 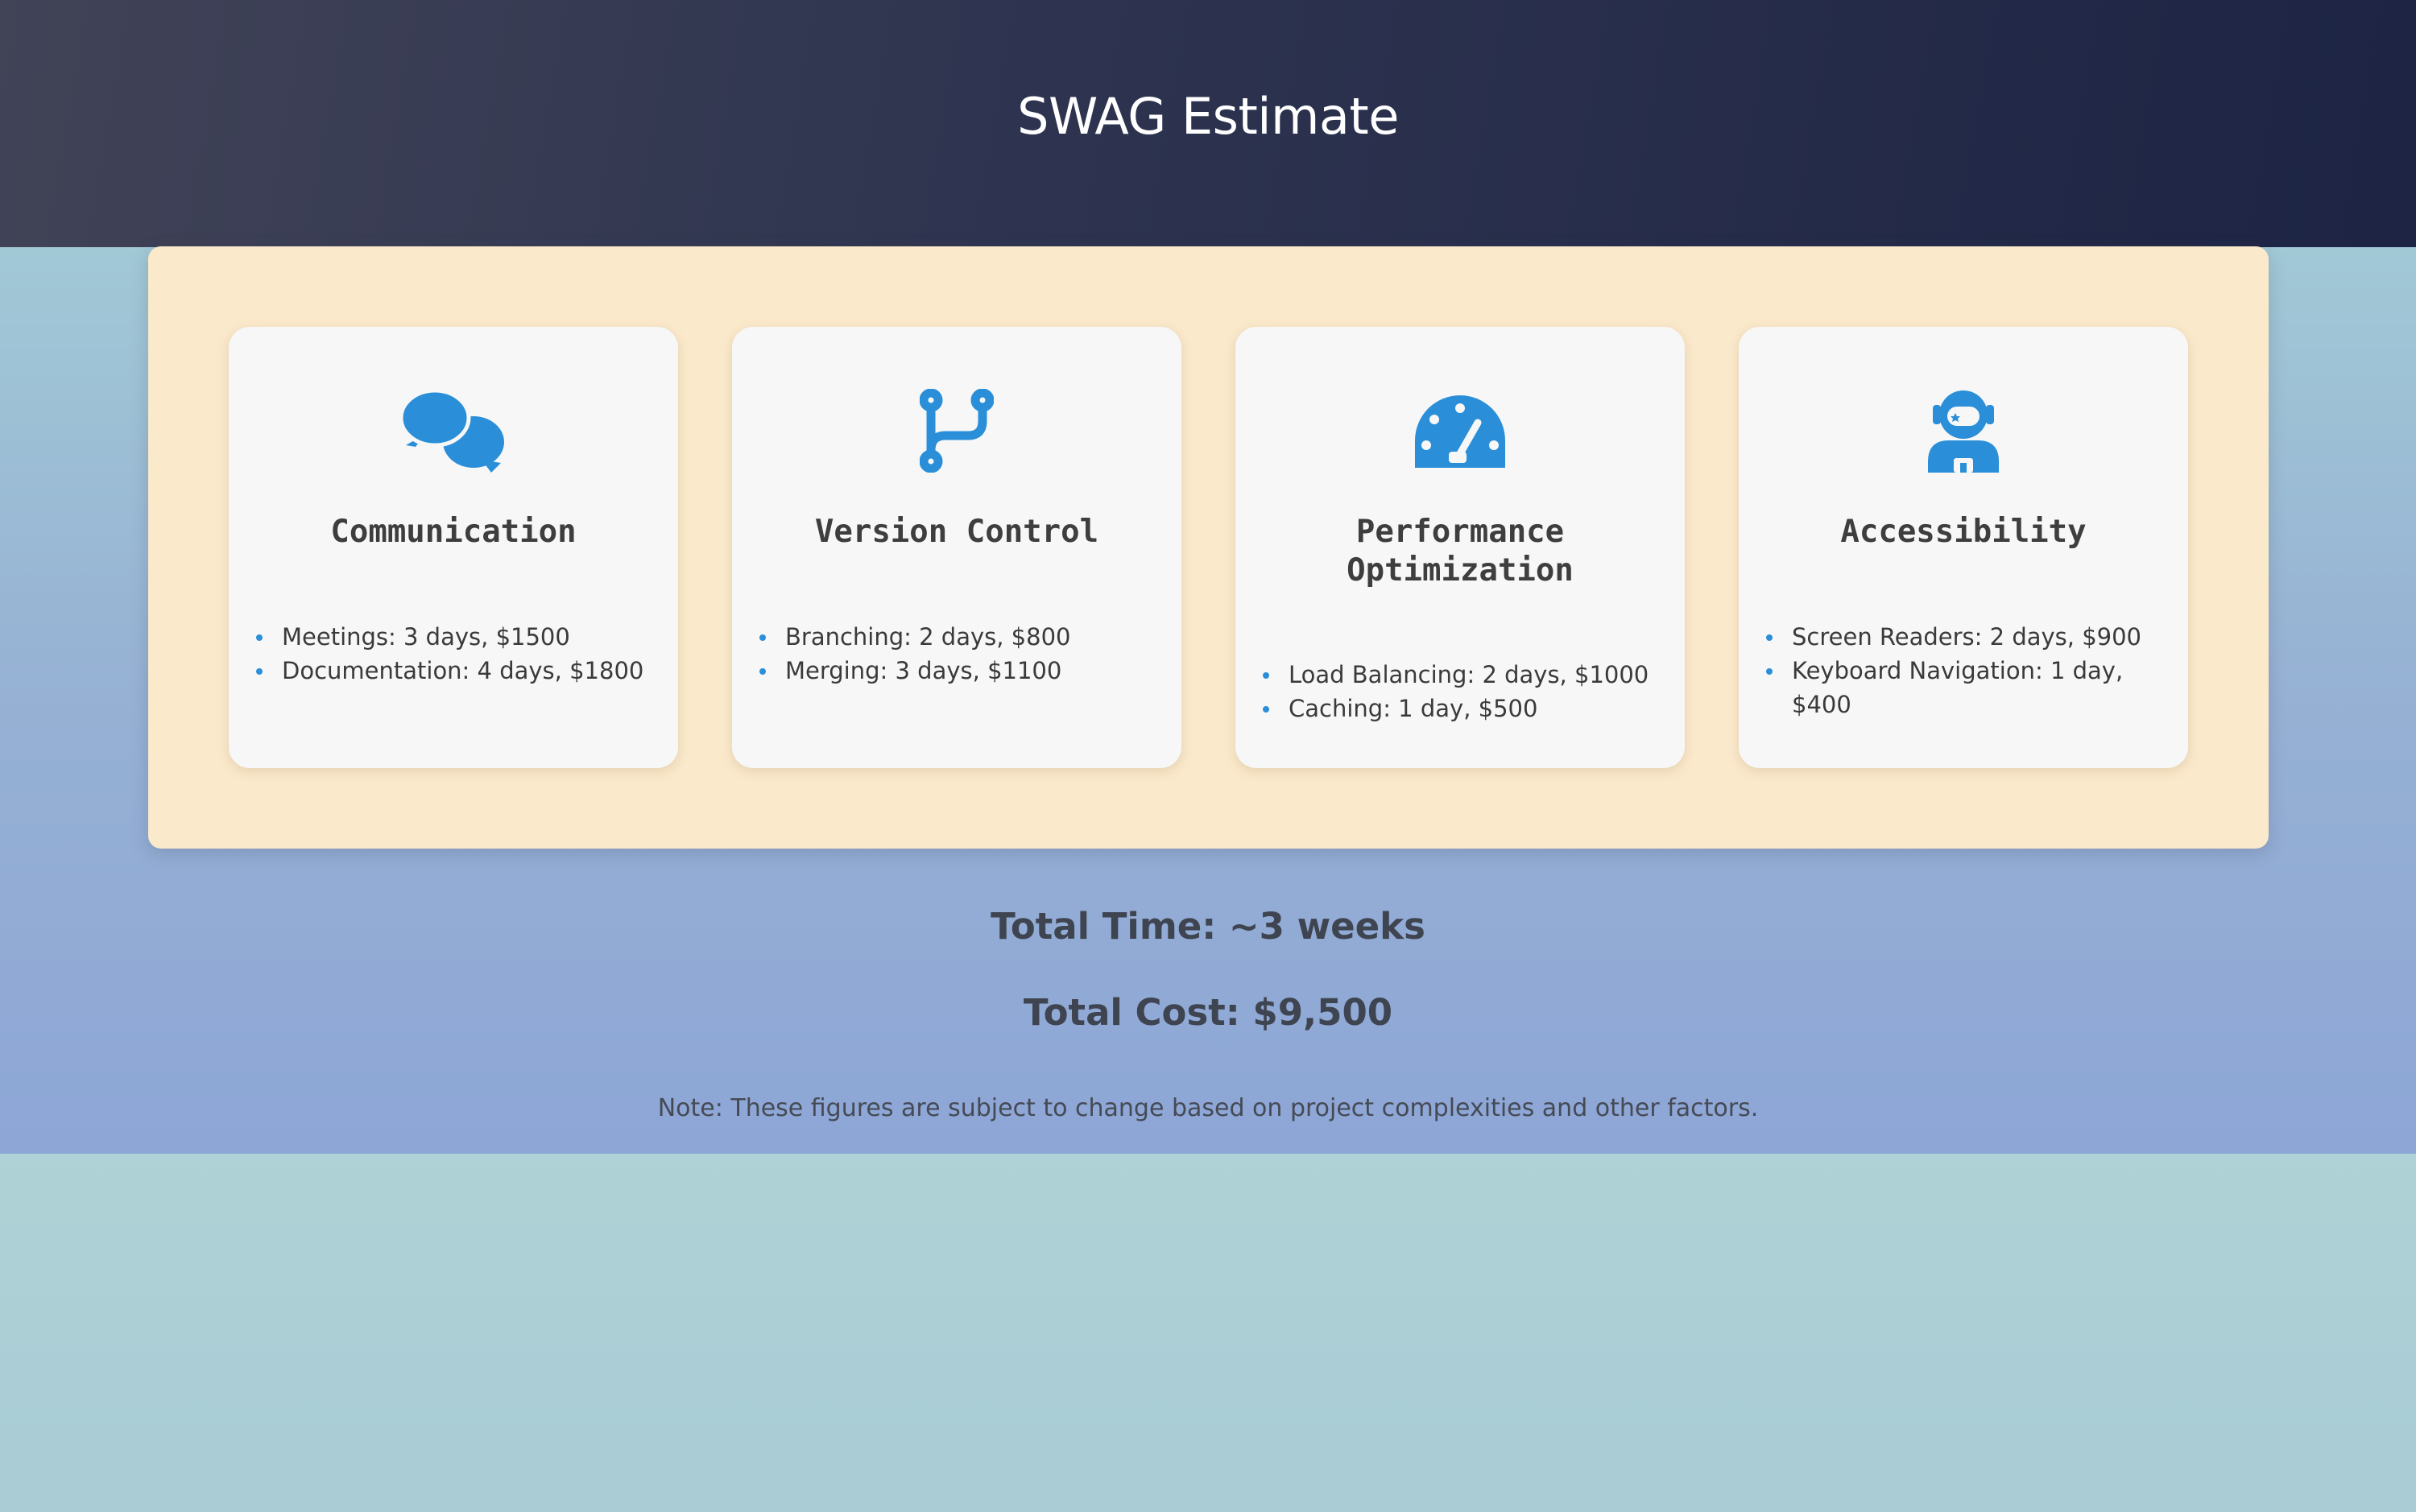 I want to click on list-item: Merging: 3 days, $1100, so click(x=957, y=671).